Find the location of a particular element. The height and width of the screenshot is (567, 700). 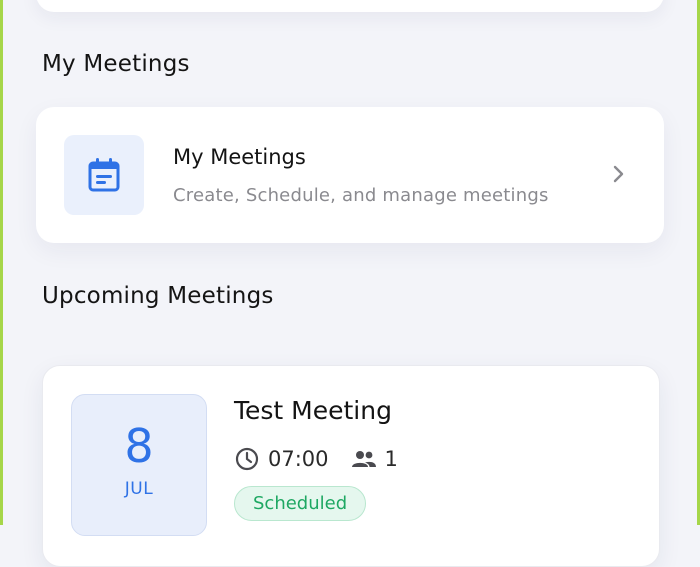

people-icon is located at coordinates (363, 459).